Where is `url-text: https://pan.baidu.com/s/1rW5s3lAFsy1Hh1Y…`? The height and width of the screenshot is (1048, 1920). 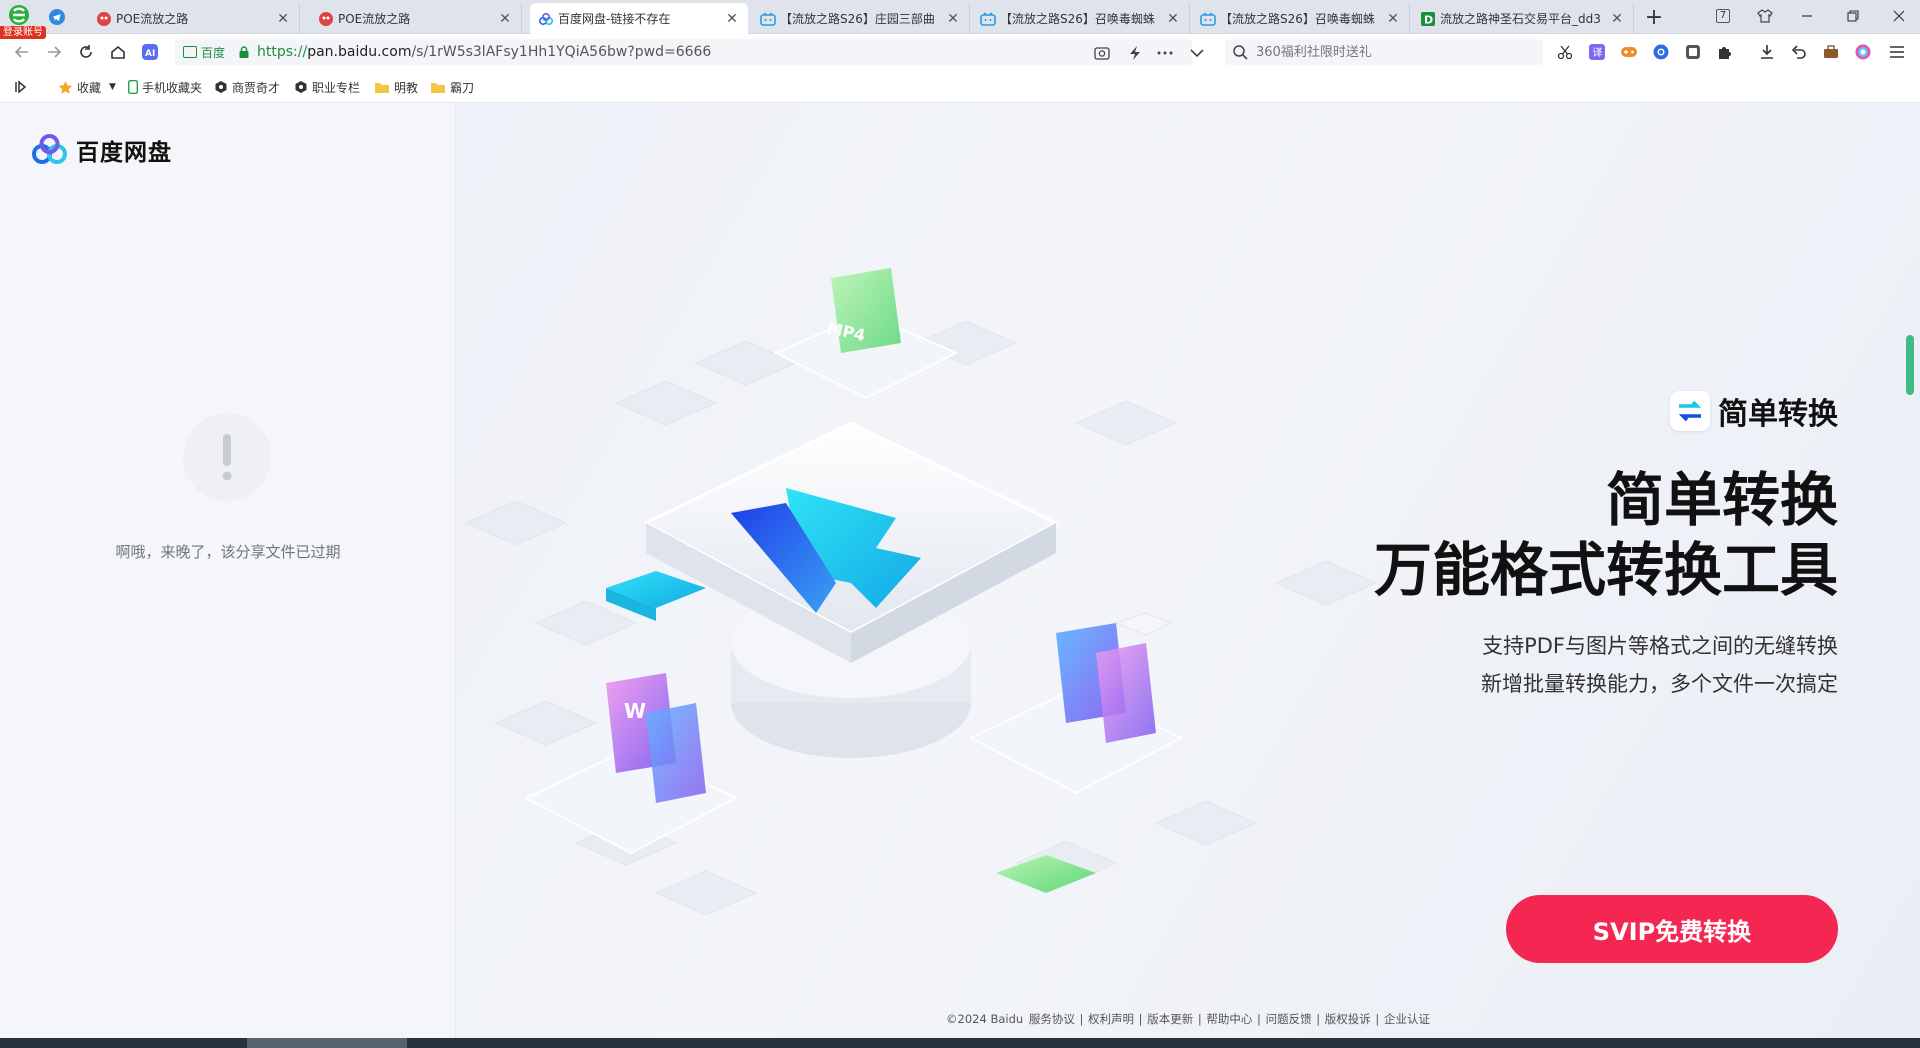 url-text: https://pan.baidu.com/s/1rW5s3lAFsy1Hh1Y… is located at coordinates (484, 52).